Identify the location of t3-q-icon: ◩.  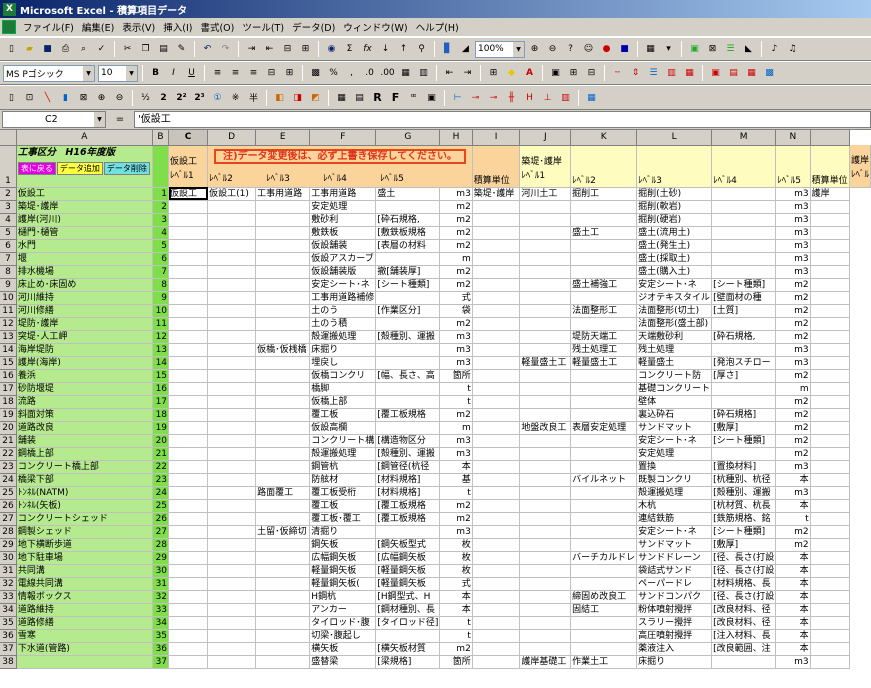
(315, 97).